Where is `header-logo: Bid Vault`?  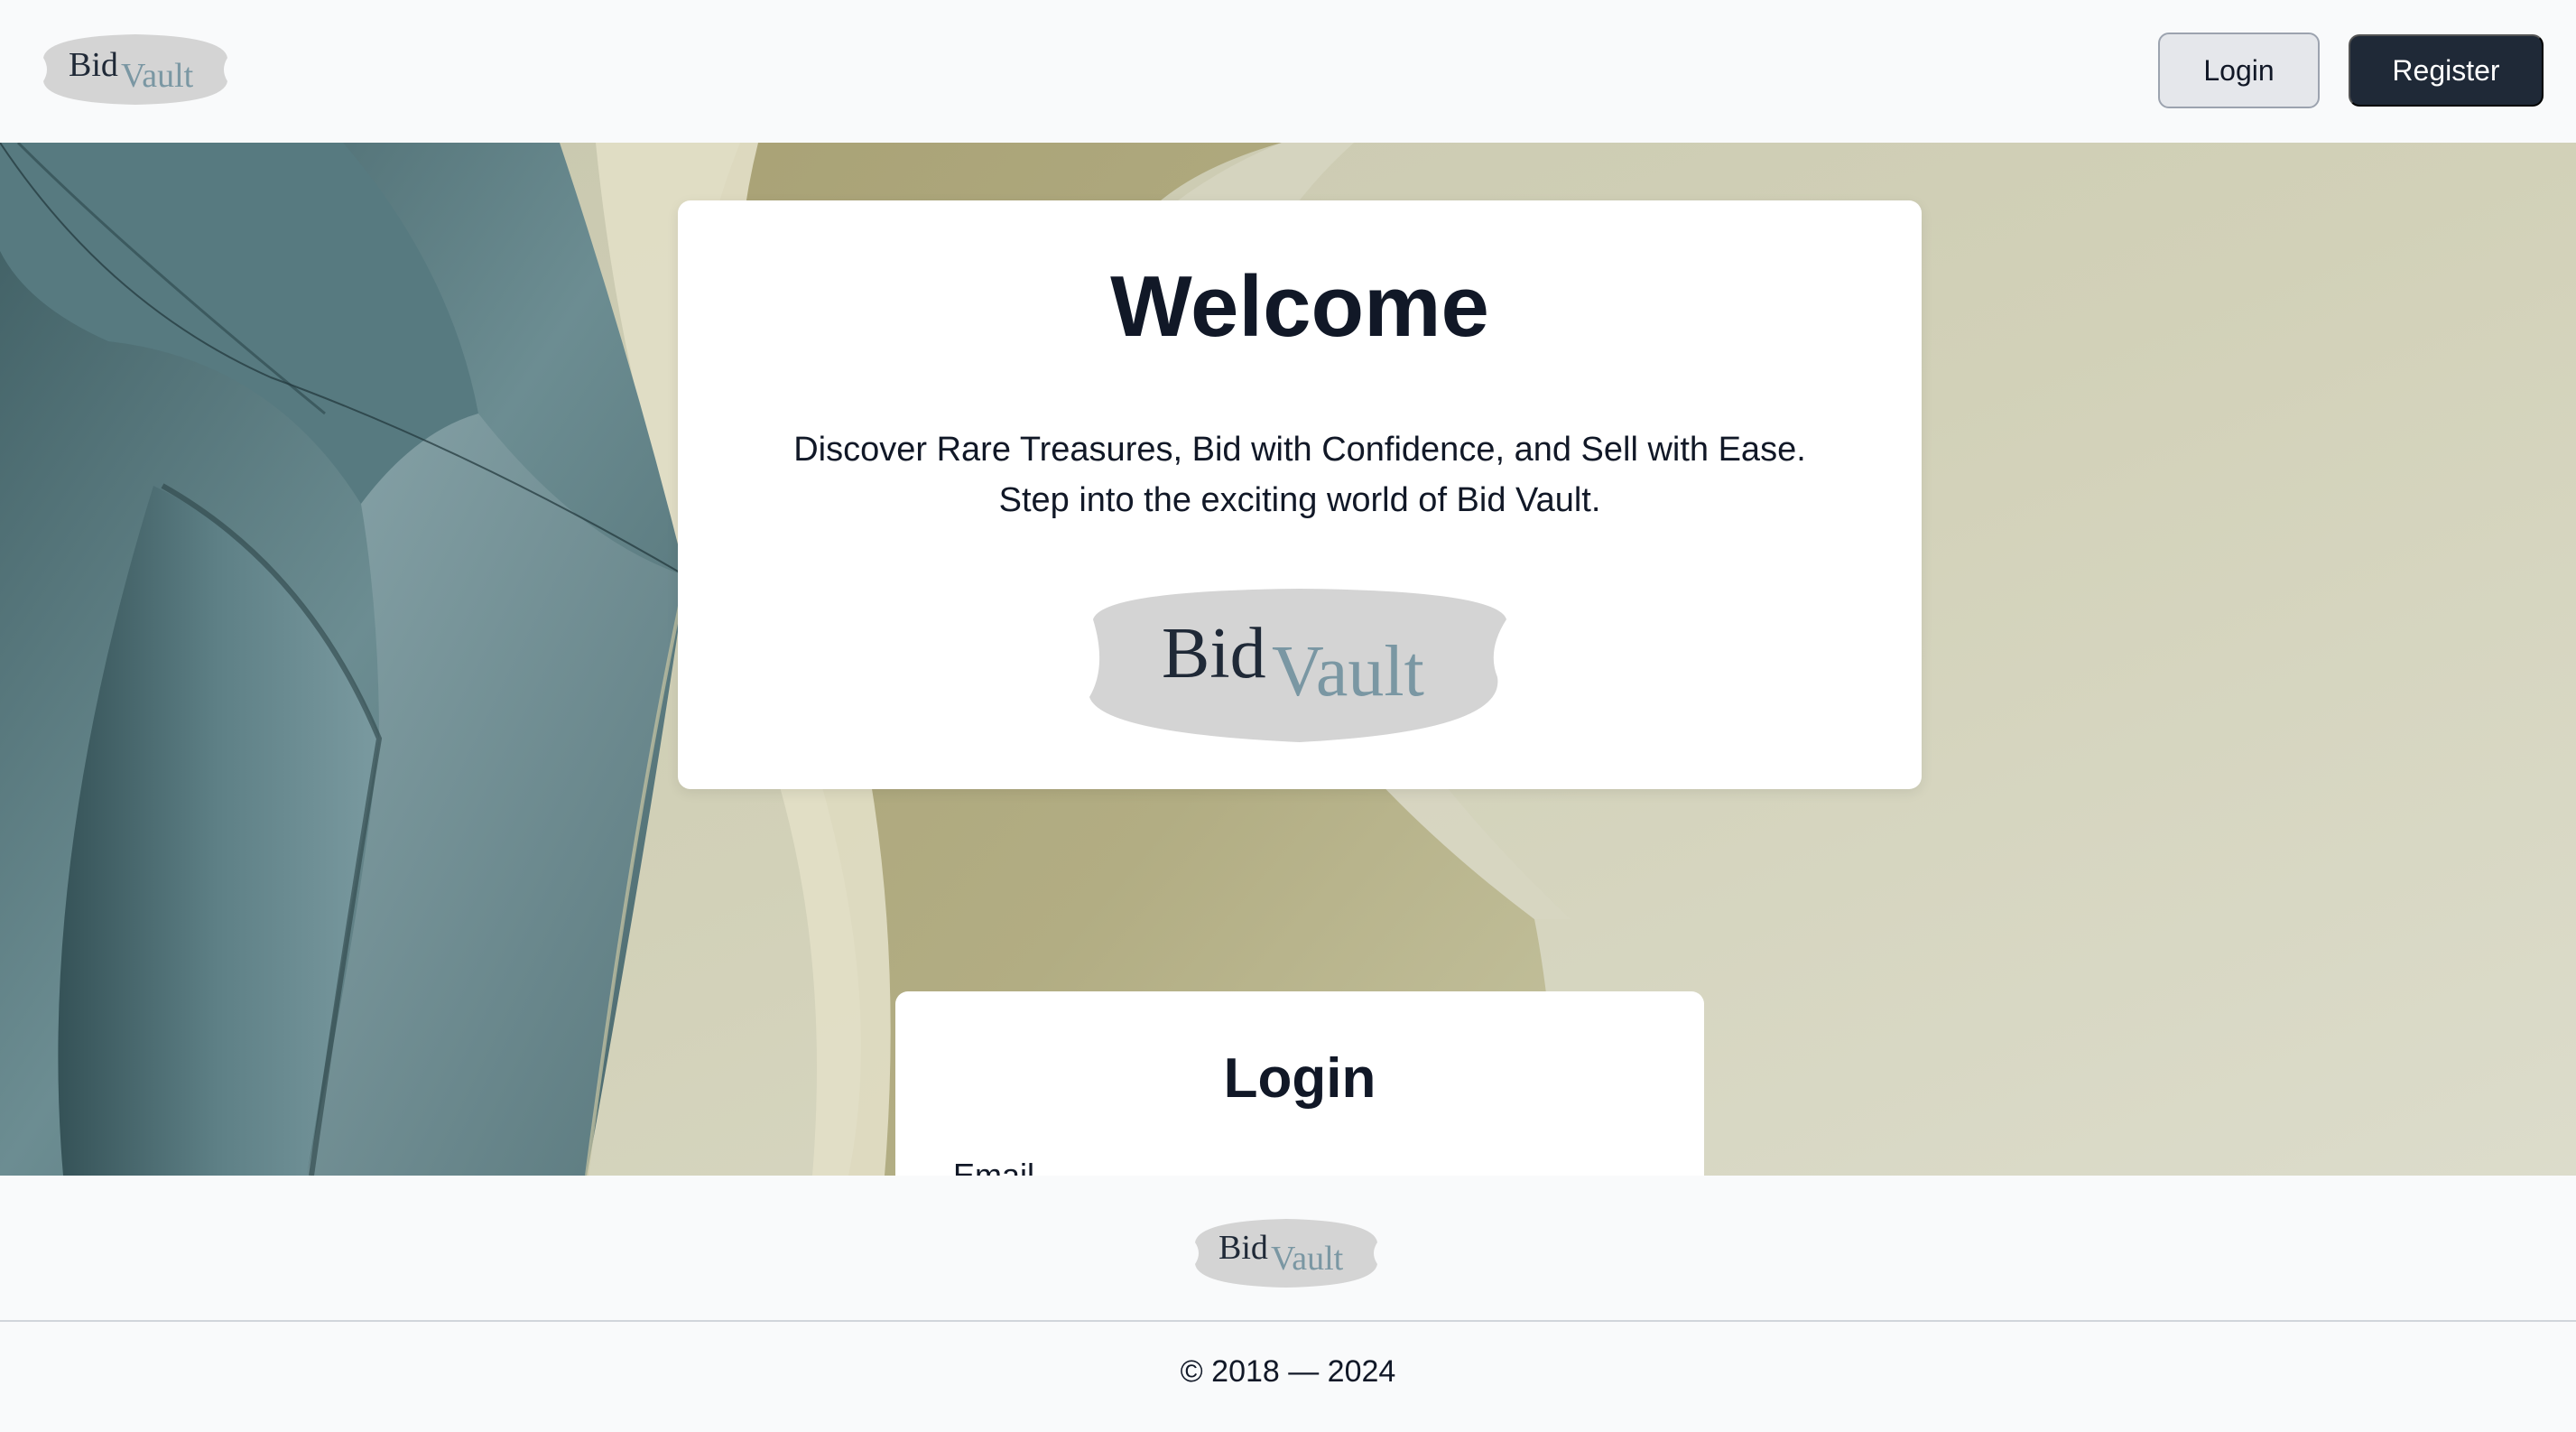 header-logo: Bid Vault is located at coordinates (135, 70).